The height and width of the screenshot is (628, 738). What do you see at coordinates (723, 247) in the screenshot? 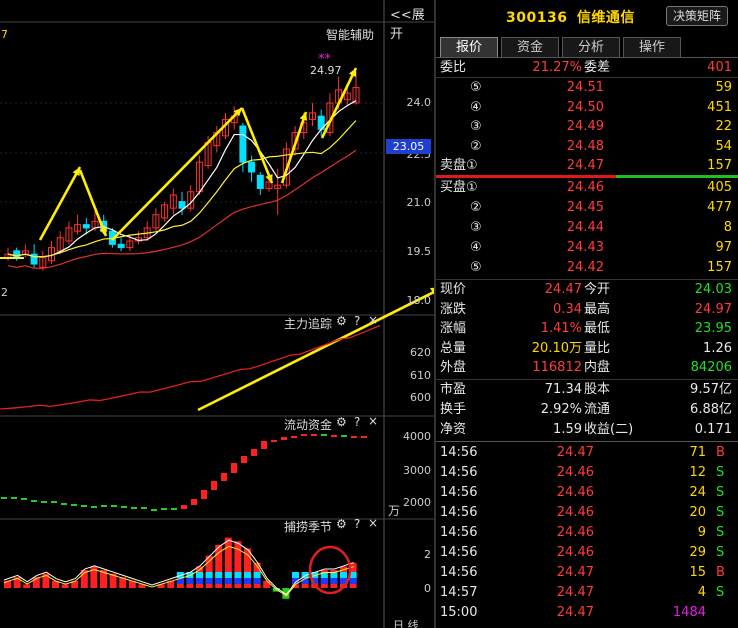
I see `level-volume: 97` at bounding box center [723, 247].